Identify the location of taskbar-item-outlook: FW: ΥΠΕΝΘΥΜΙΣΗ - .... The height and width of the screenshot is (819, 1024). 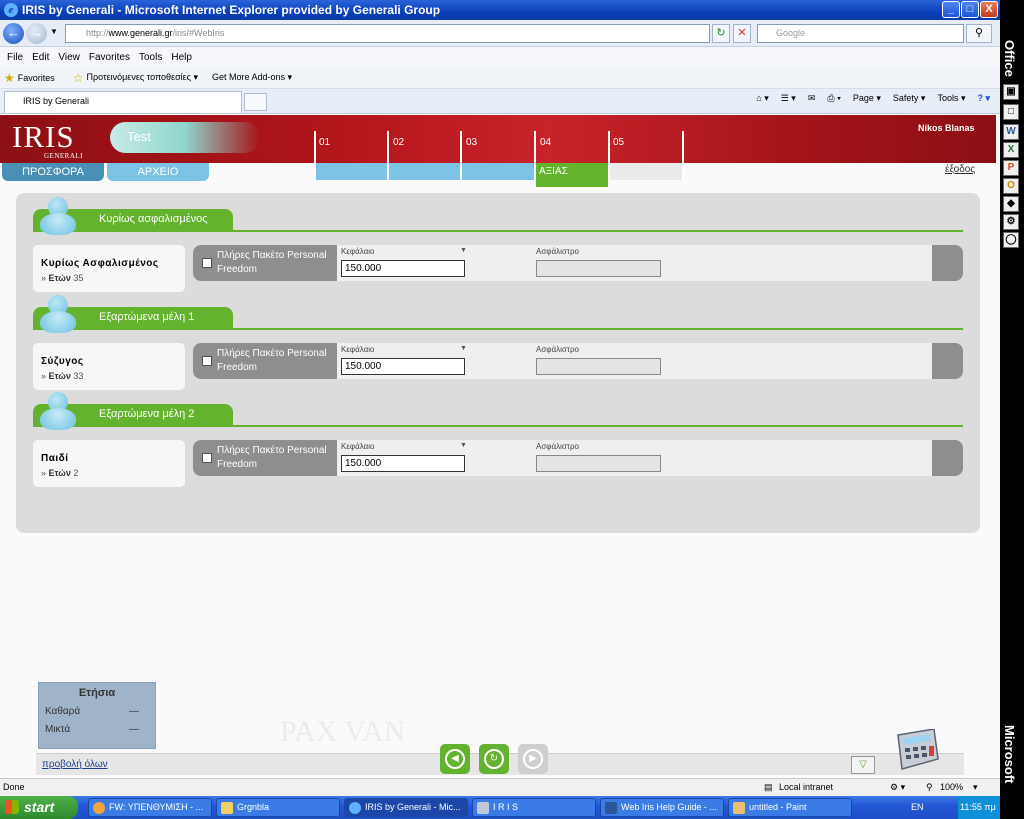
(150, 807).